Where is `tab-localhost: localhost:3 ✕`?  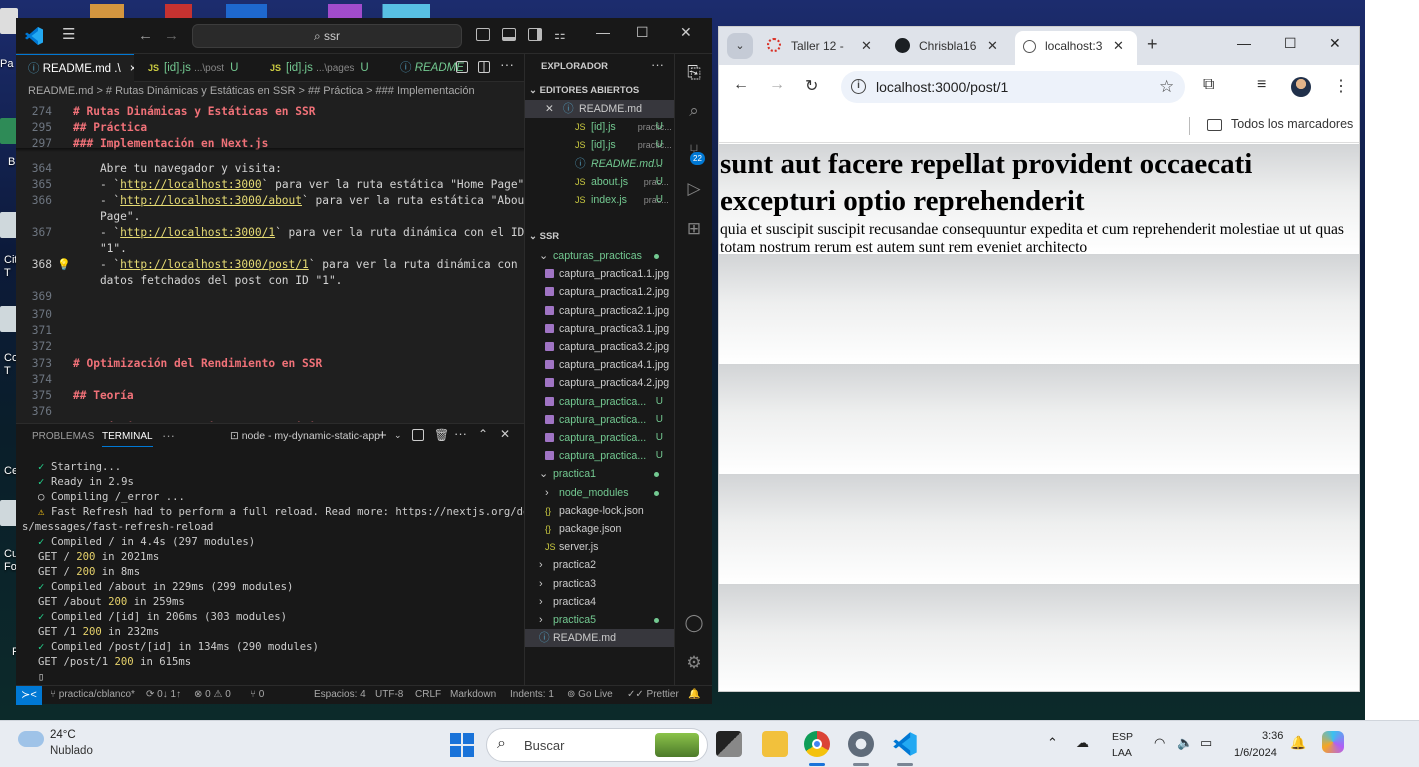 tab-localhost: localhost:3 ✕ is located at coordinates (1076, 48).